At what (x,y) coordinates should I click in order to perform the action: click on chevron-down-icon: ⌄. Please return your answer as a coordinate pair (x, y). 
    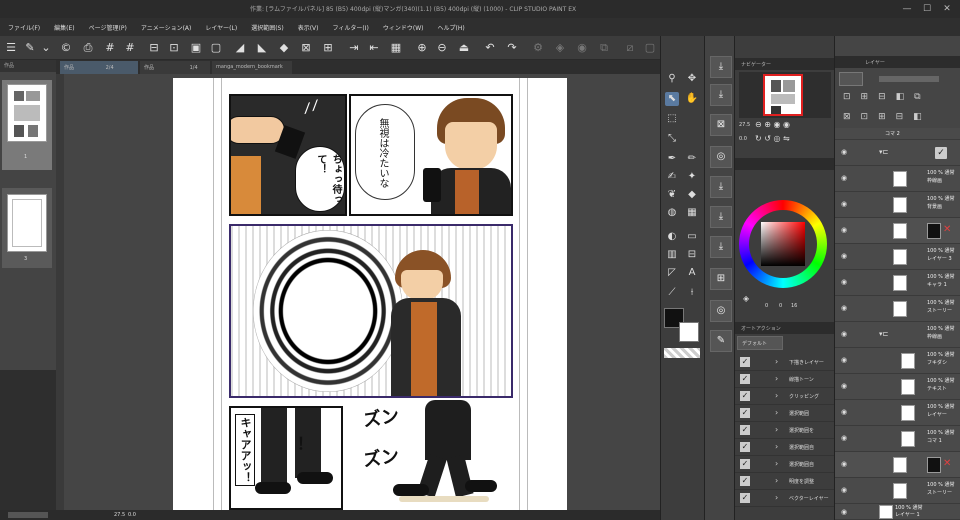
    Looking at the image, I should click on (46, 48).